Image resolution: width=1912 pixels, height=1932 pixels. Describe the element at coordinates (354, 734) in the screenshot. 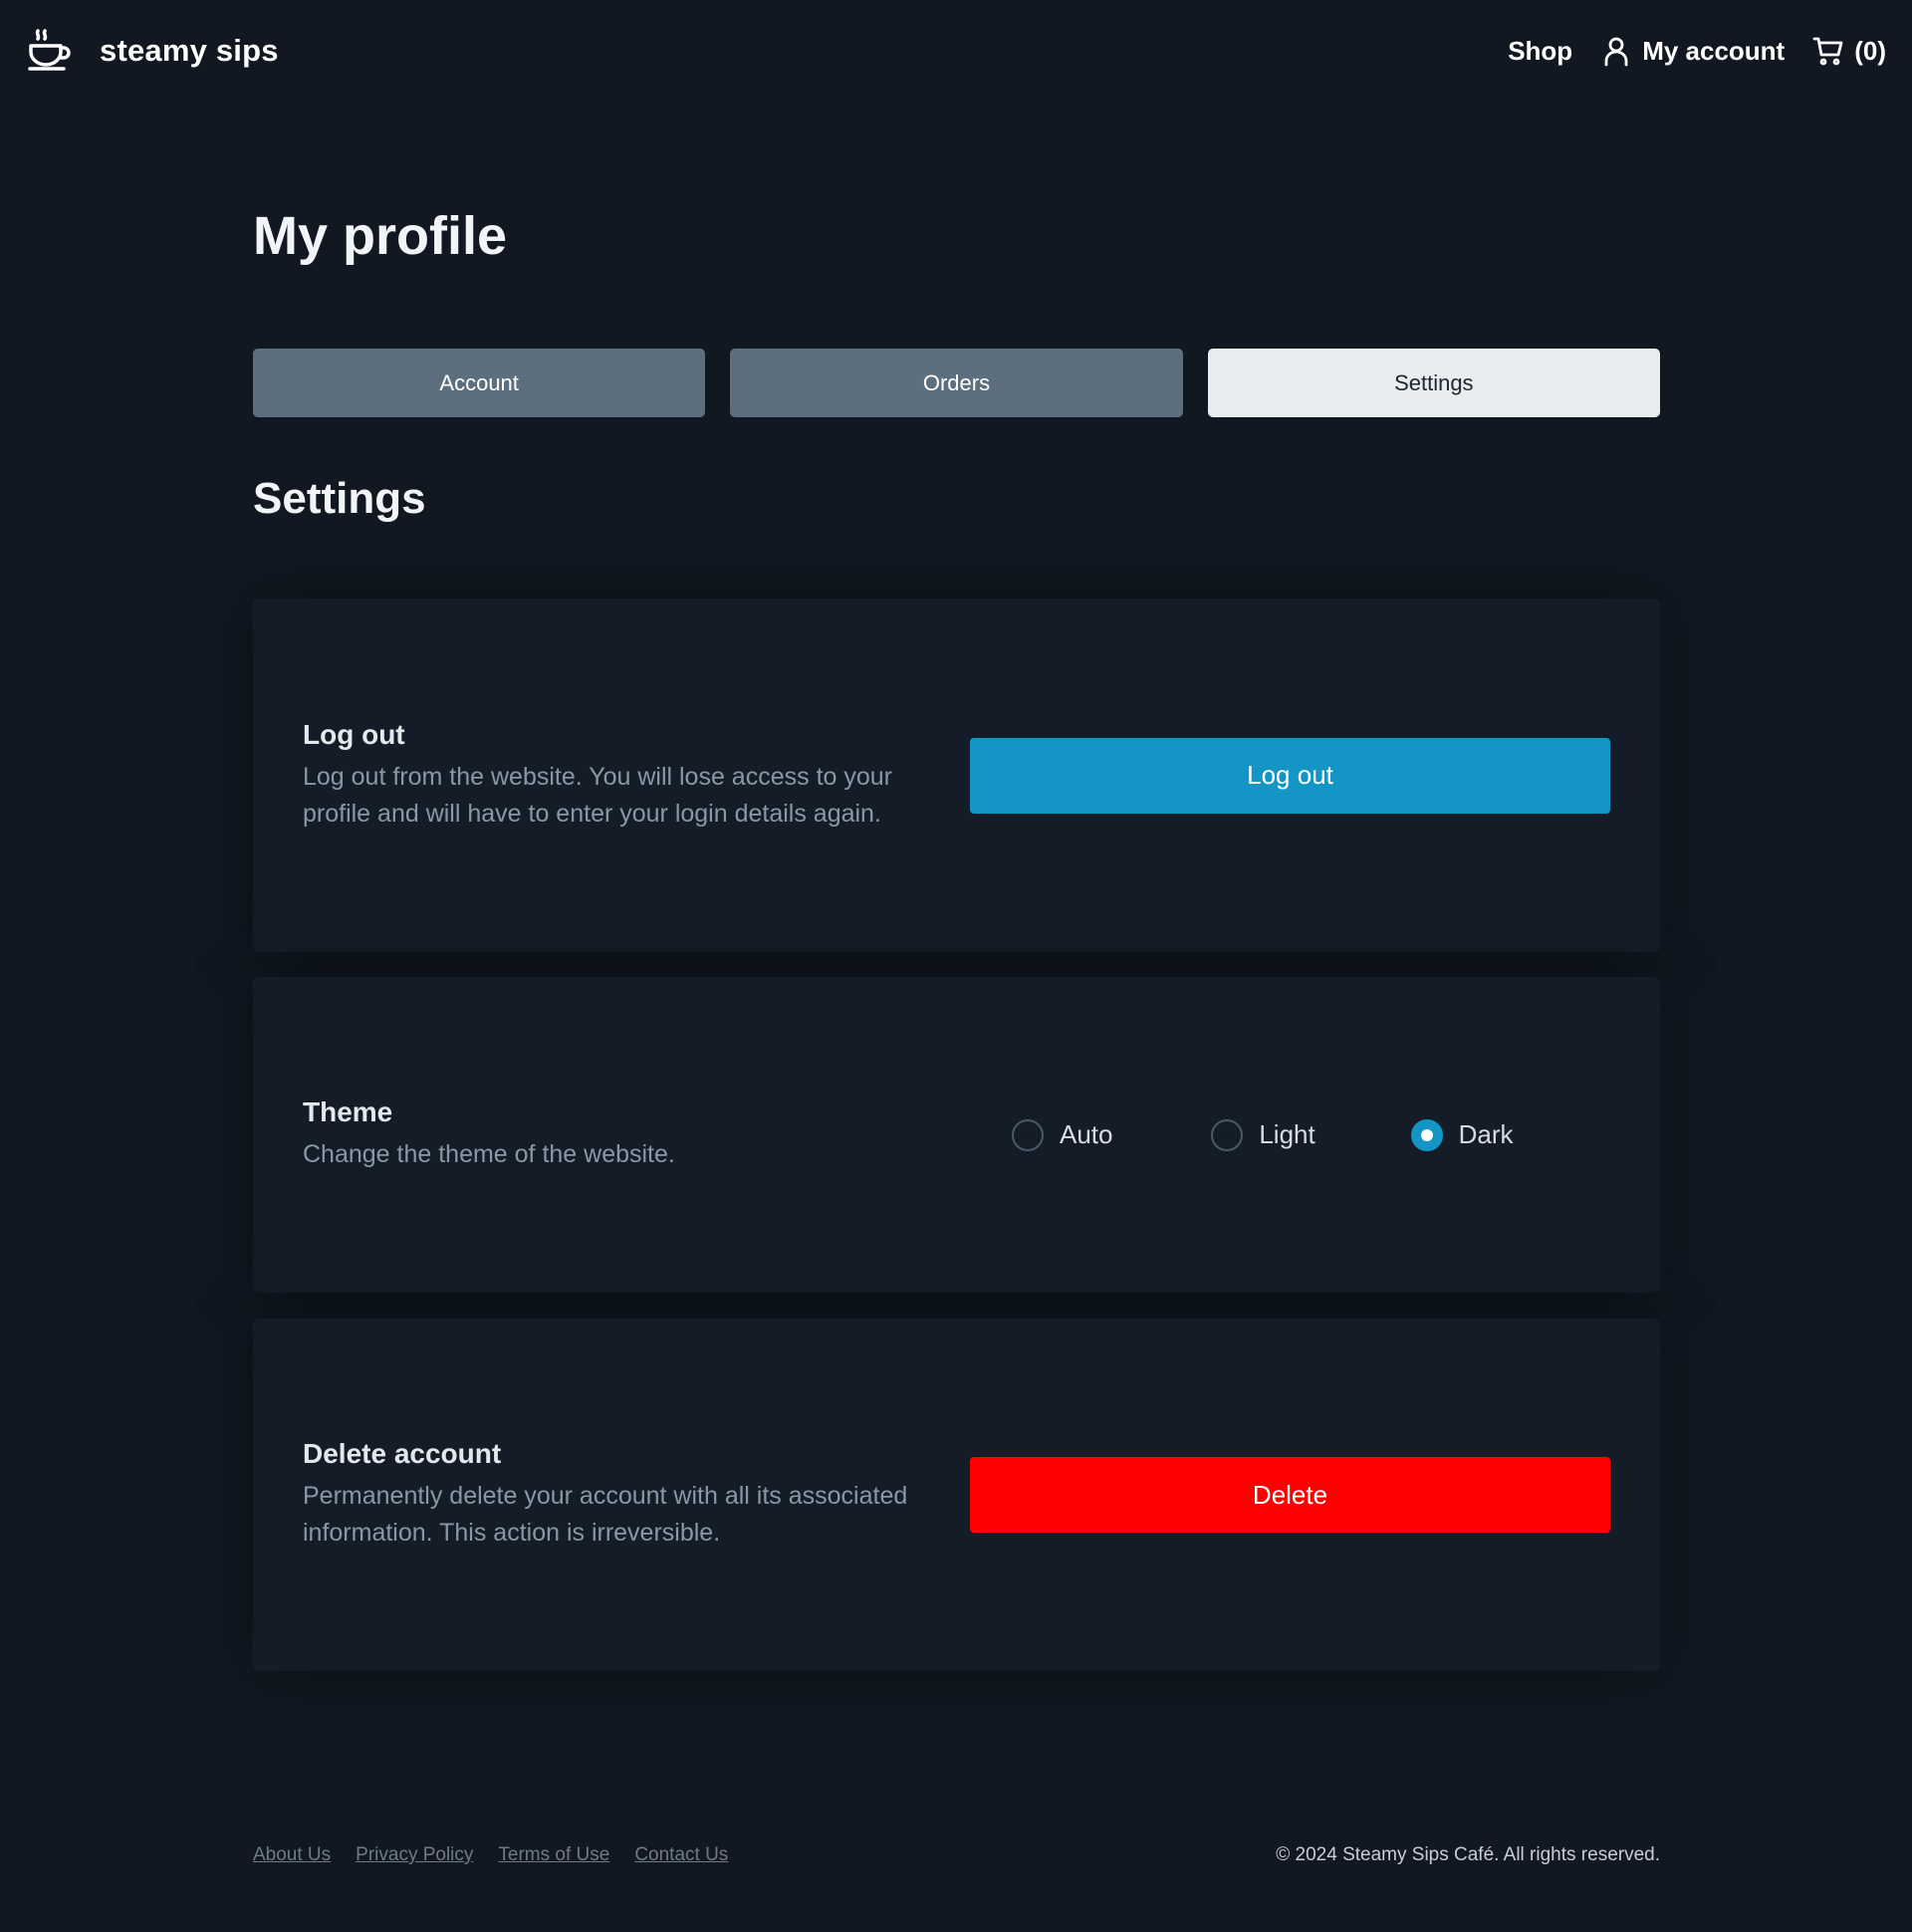

I see `logout-title: Log out` at that location.